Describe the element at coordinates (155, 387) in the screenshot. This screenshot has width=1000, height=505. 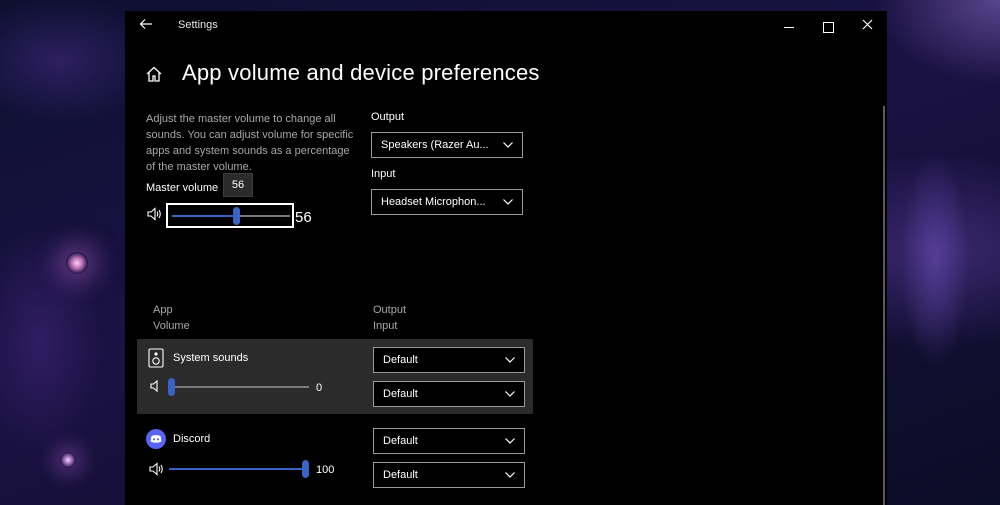
I see `speaker-icon` at that location.